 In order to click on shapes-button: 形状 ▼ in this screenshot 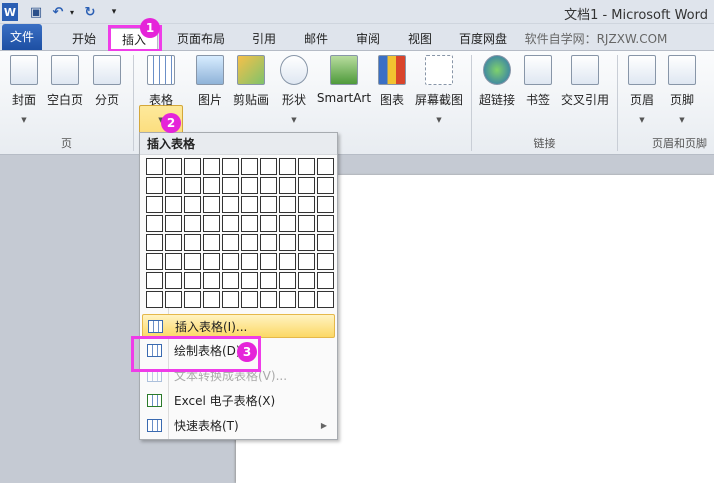, I will do `click(294, 89)`.